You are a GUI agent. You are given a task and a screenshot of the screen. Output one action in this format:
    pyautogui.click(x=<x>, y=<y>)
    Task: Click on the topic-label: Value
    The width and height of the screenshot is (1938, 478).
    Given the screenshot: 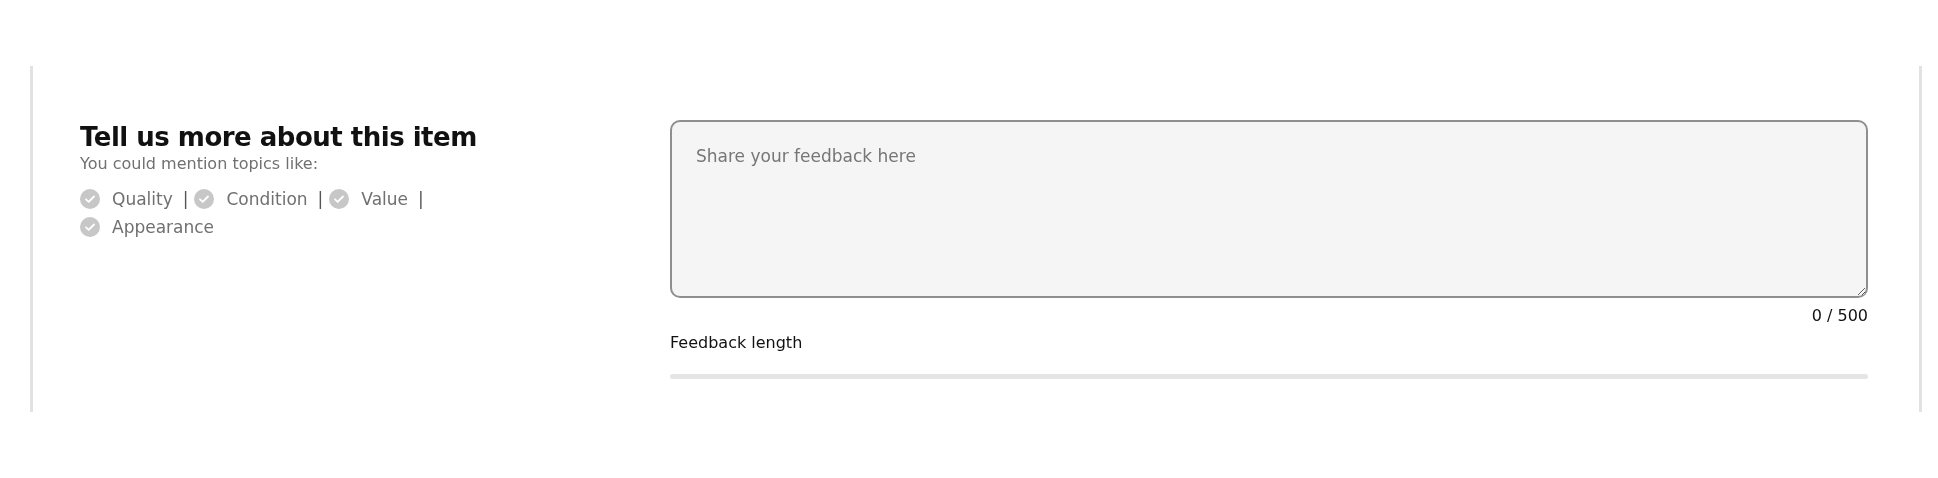 What is the action you would take?
    pyautogui.click(x=385, y=199)
    